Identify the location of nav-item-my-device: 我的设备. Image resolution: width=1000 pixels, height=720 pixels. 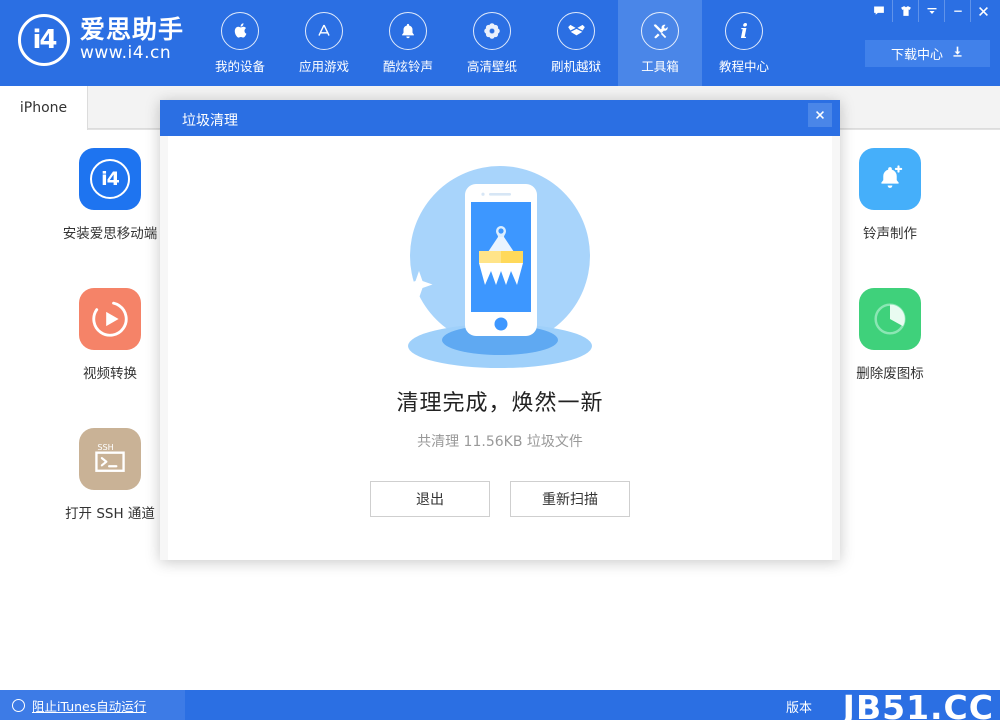
(240, 43).